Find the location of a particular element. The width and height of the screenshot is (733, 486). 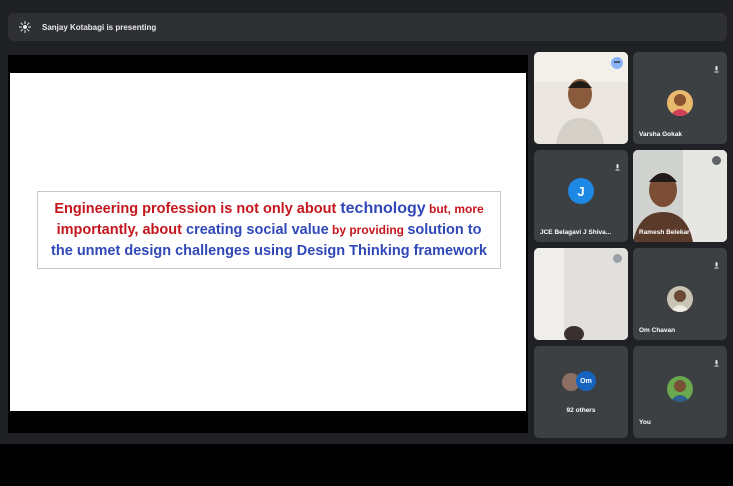

participant-tile-video-4: Ramesh Belekar is located at coordinates (680, 196).